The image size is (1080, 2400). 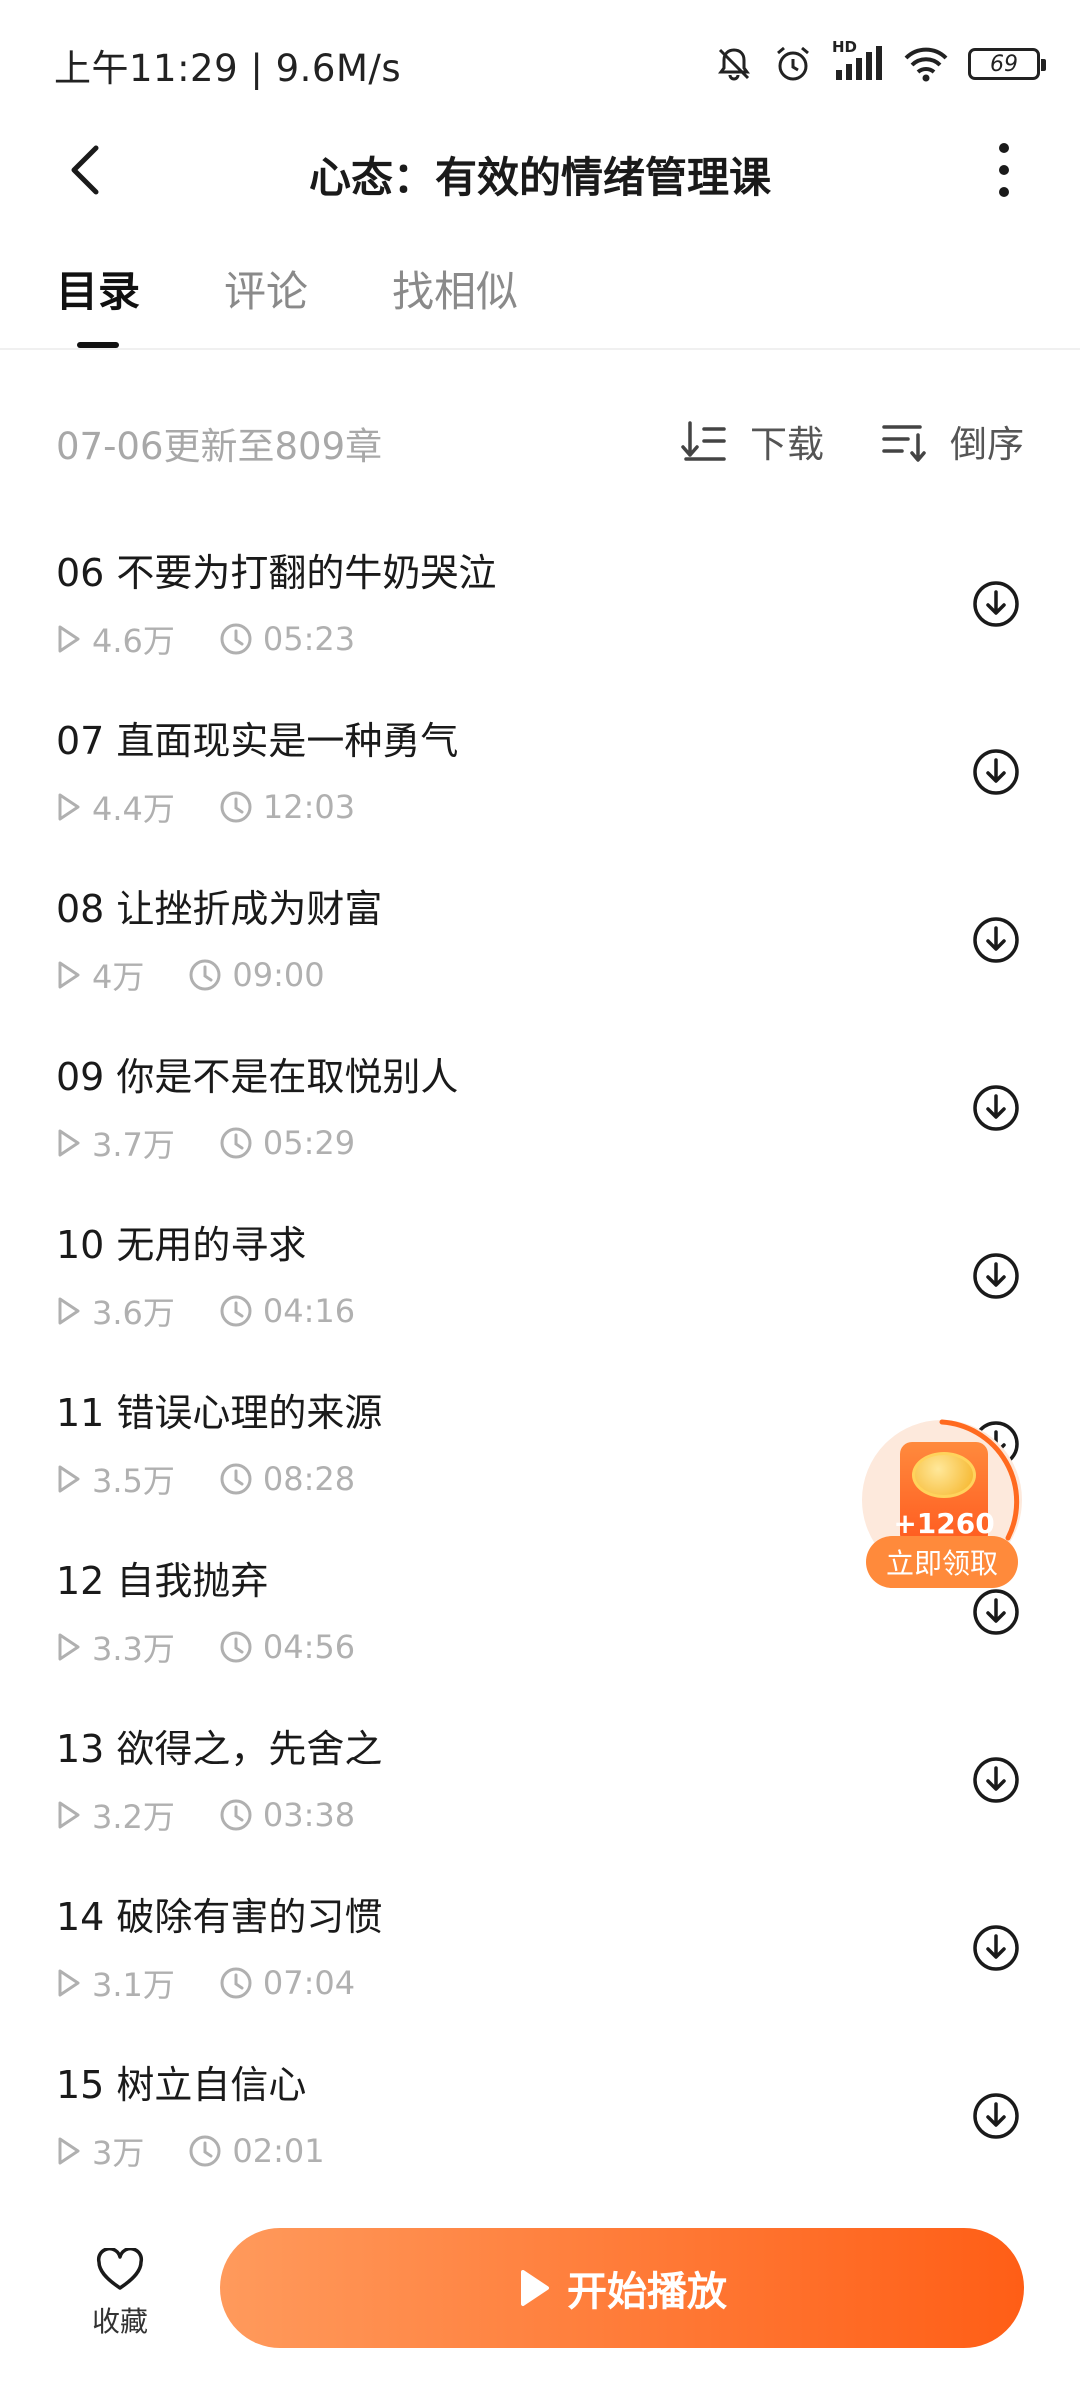 I want to click on tab-find-similar: 找相似, so click(x=455, y=303).